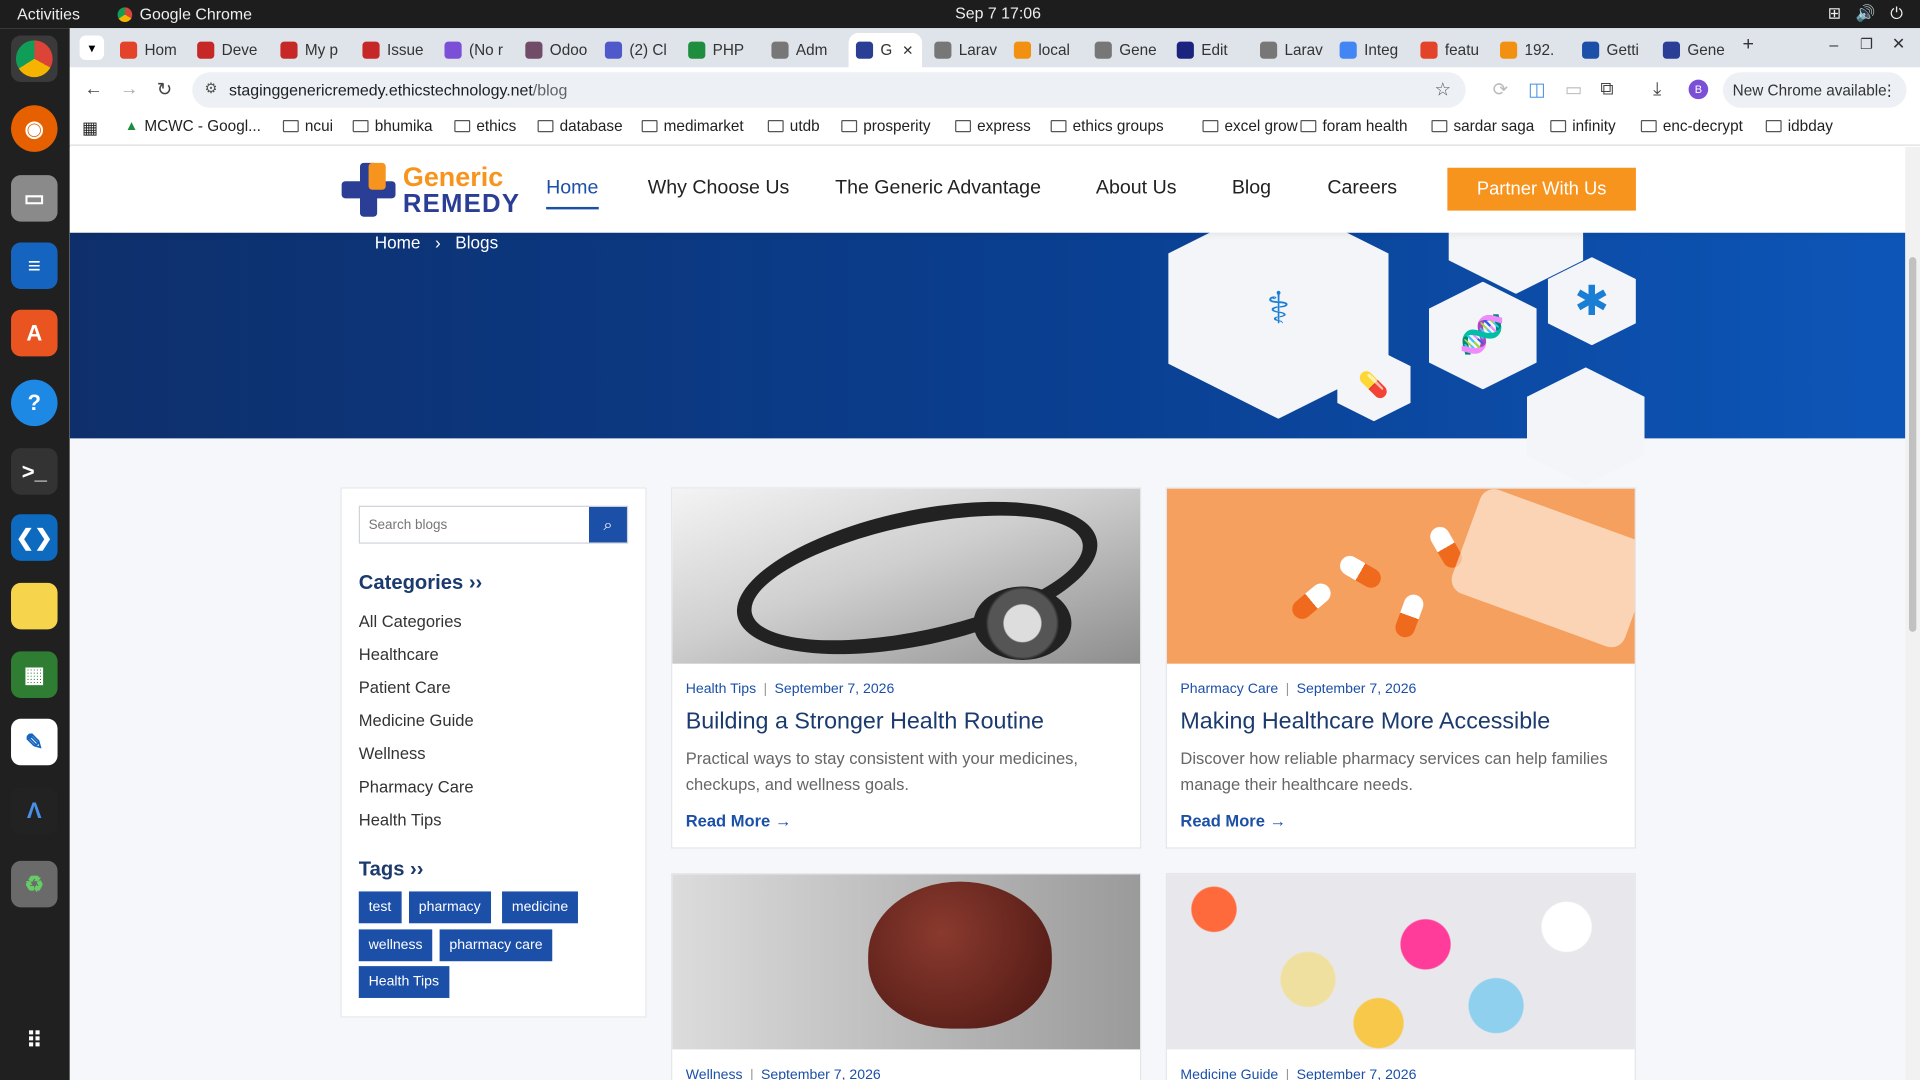 This screenshot has width=1920, height=1080. I want to click on category-link: All Categories, so click(410, 621).